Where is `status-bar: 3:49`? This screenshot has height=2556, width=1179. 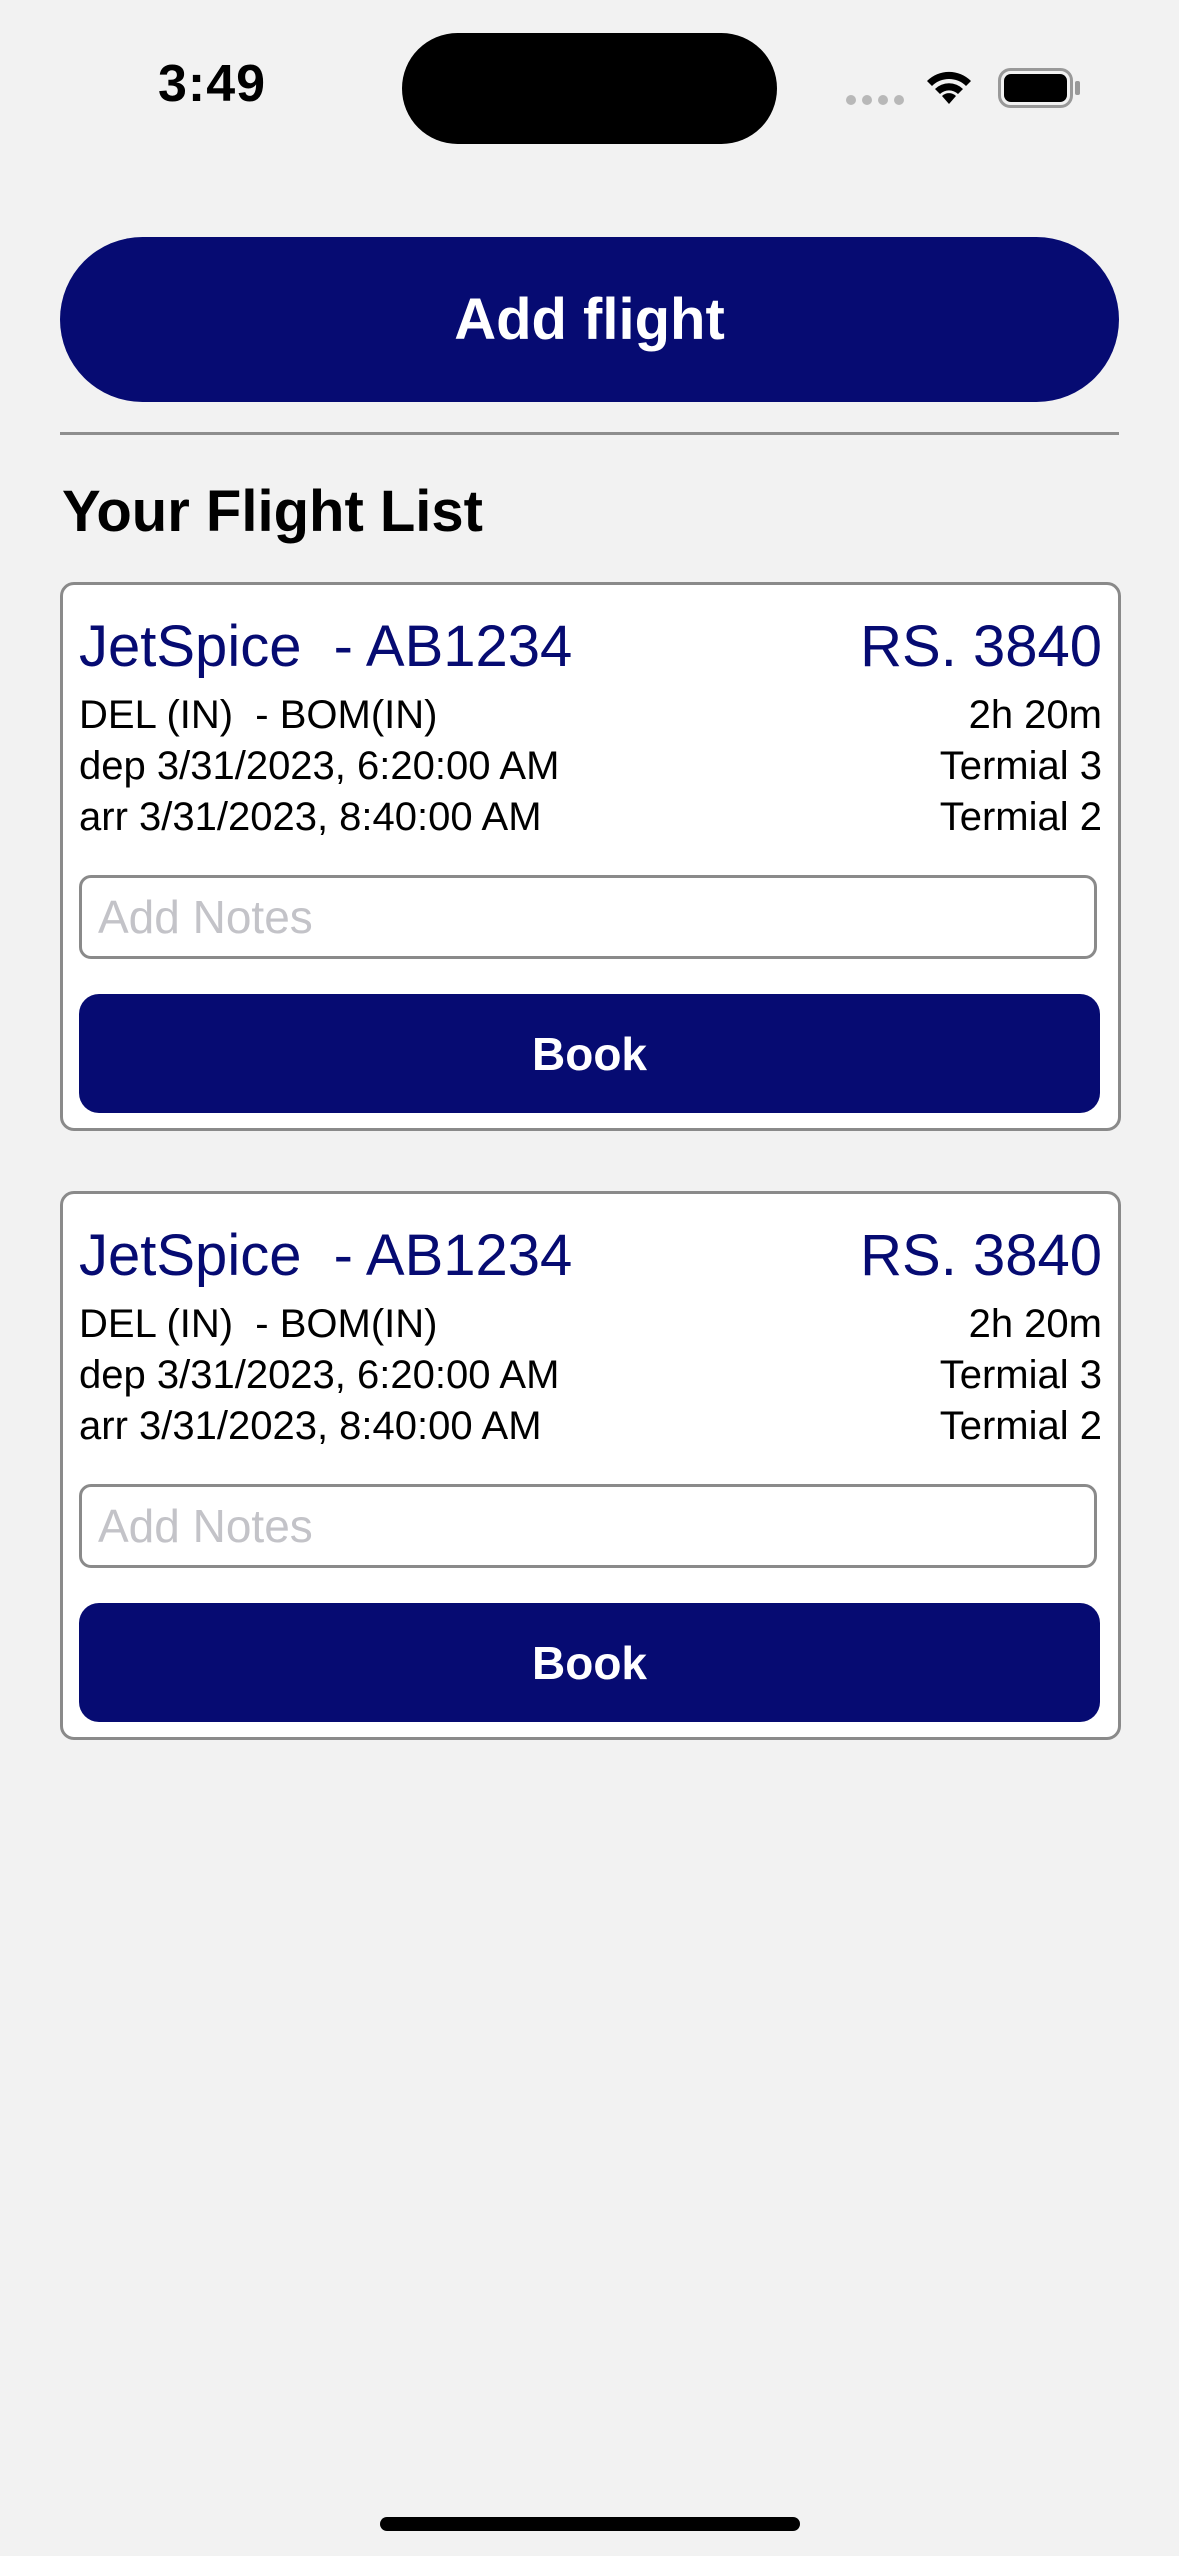
status-bar: 3:49 is located at coordinates (589, 85).